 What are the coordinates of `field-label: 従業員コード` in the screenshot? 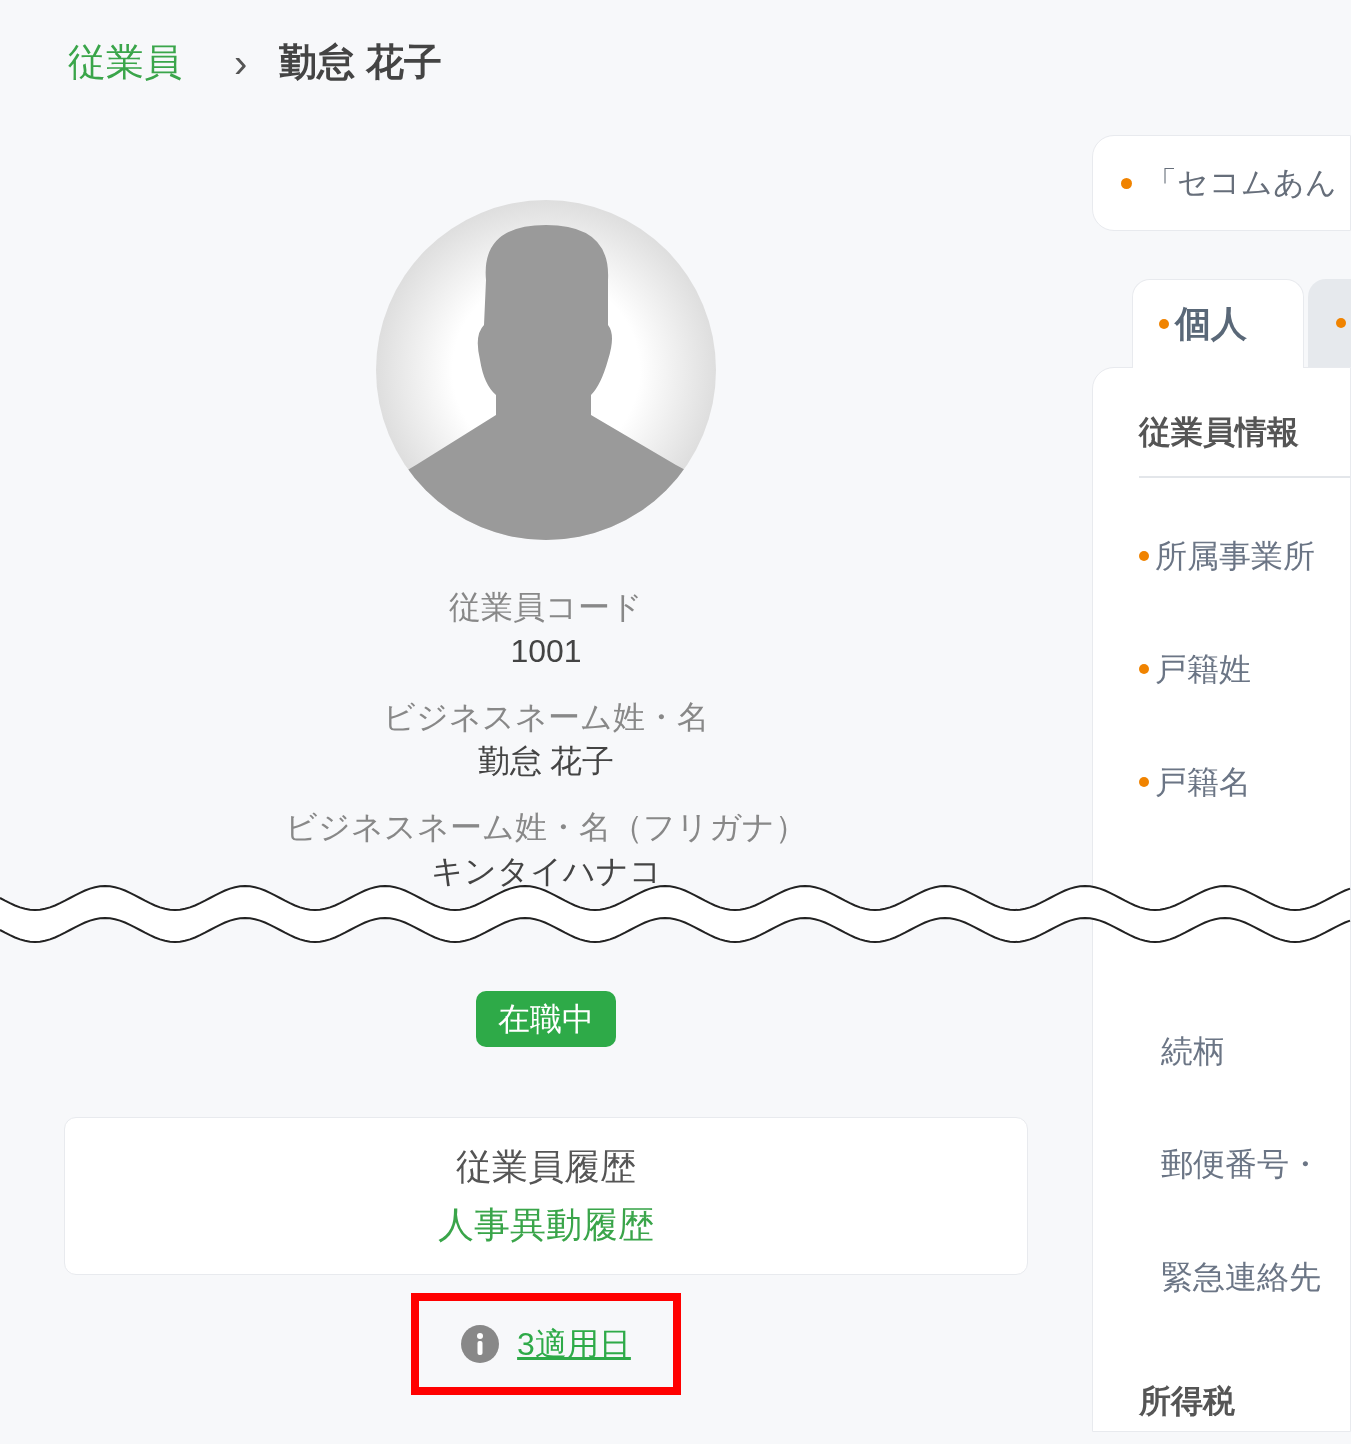 It's located at (546, 607).